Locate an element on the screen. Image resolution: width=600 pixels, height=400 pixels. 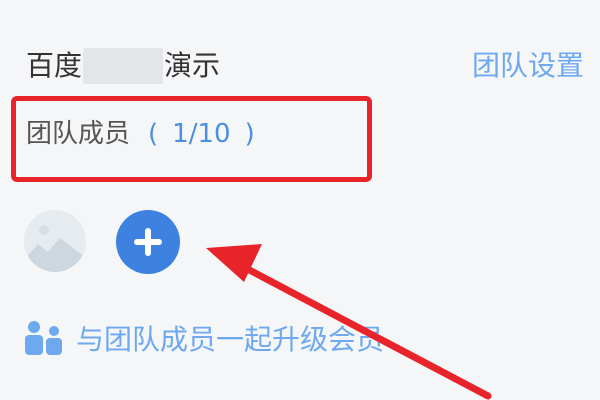
team-name: 百度 演示 is located at coordinates (123, 66).